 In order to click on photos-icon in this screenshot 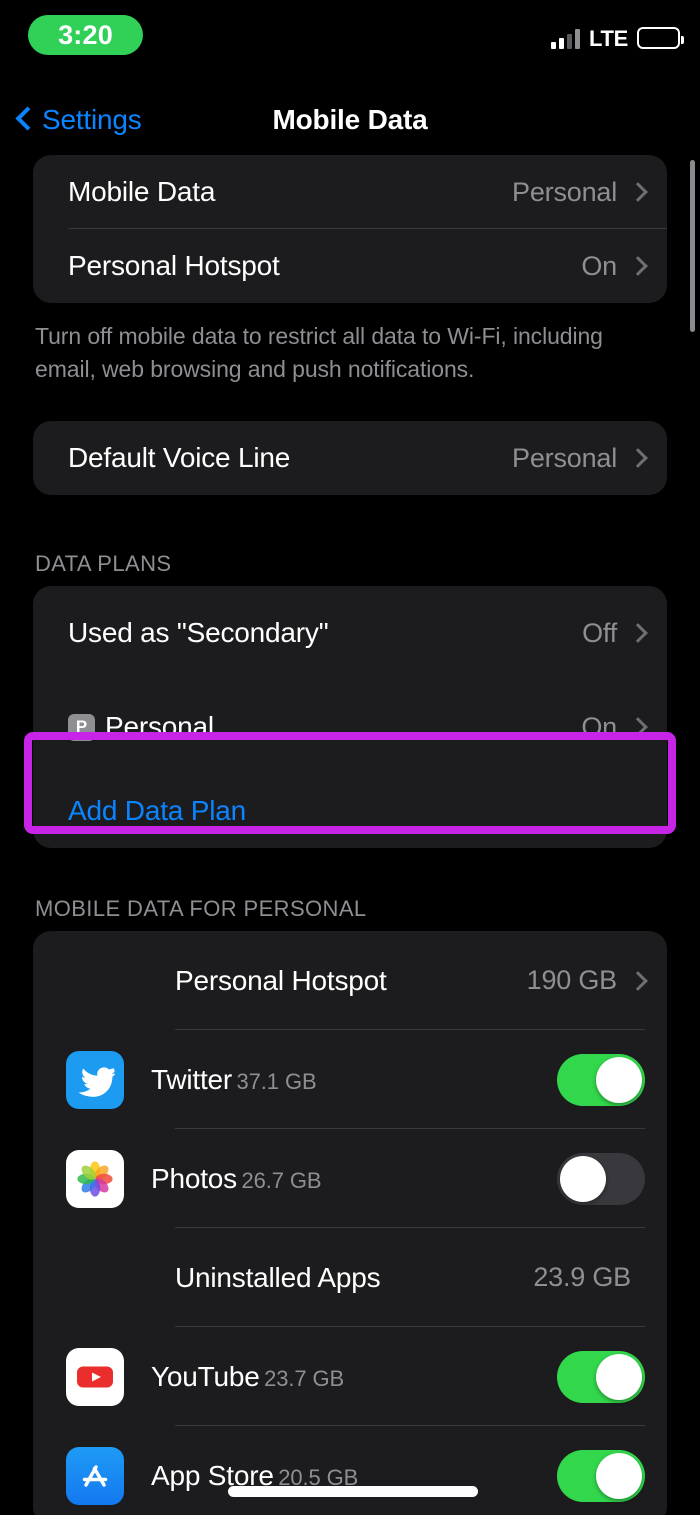, I will do `click(95, 1178)`.